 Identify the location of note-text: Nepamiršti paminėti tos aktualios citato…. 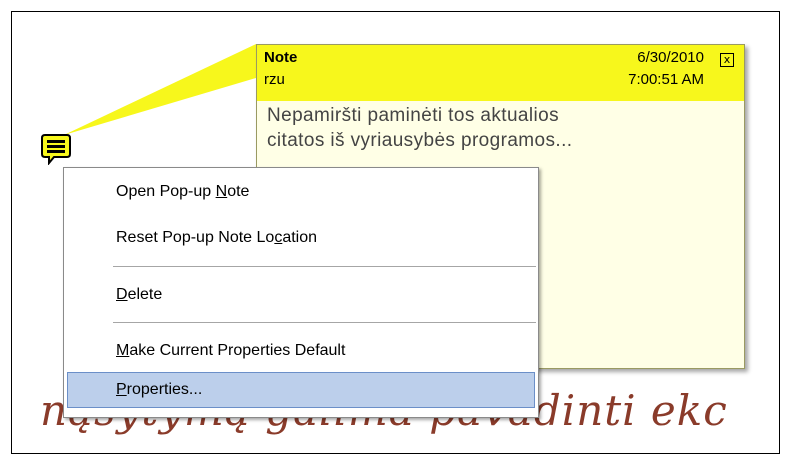
(497, 128).